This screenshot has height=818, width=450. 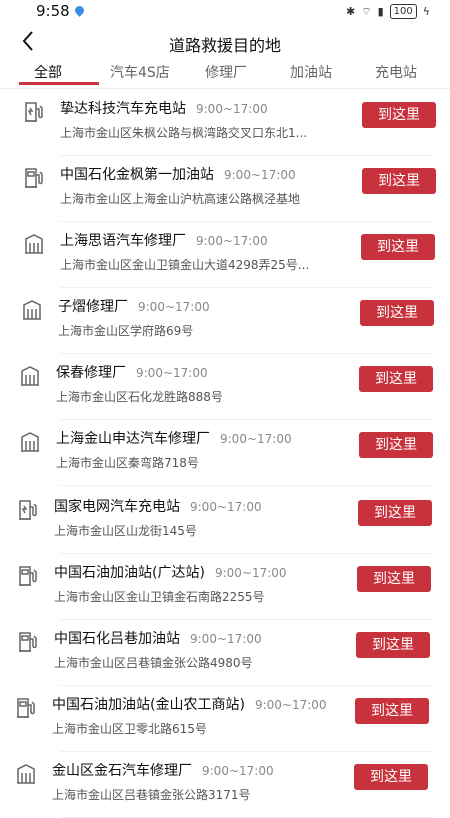 I want to click on status-bar: 9:58 ✱ ⌔ ▮ 100 ϟ, so click(x=225, y=12).